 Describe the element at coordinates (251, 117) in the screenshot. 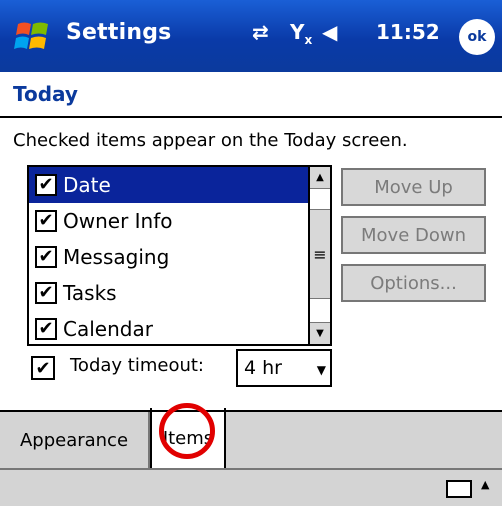

I see `header-divider` at that location.